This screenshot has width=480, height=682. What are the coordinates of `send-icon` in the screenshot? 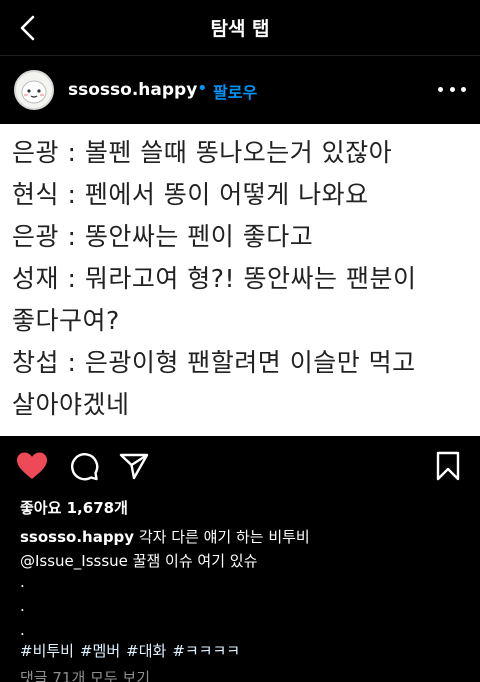 It's located at (134, 466).